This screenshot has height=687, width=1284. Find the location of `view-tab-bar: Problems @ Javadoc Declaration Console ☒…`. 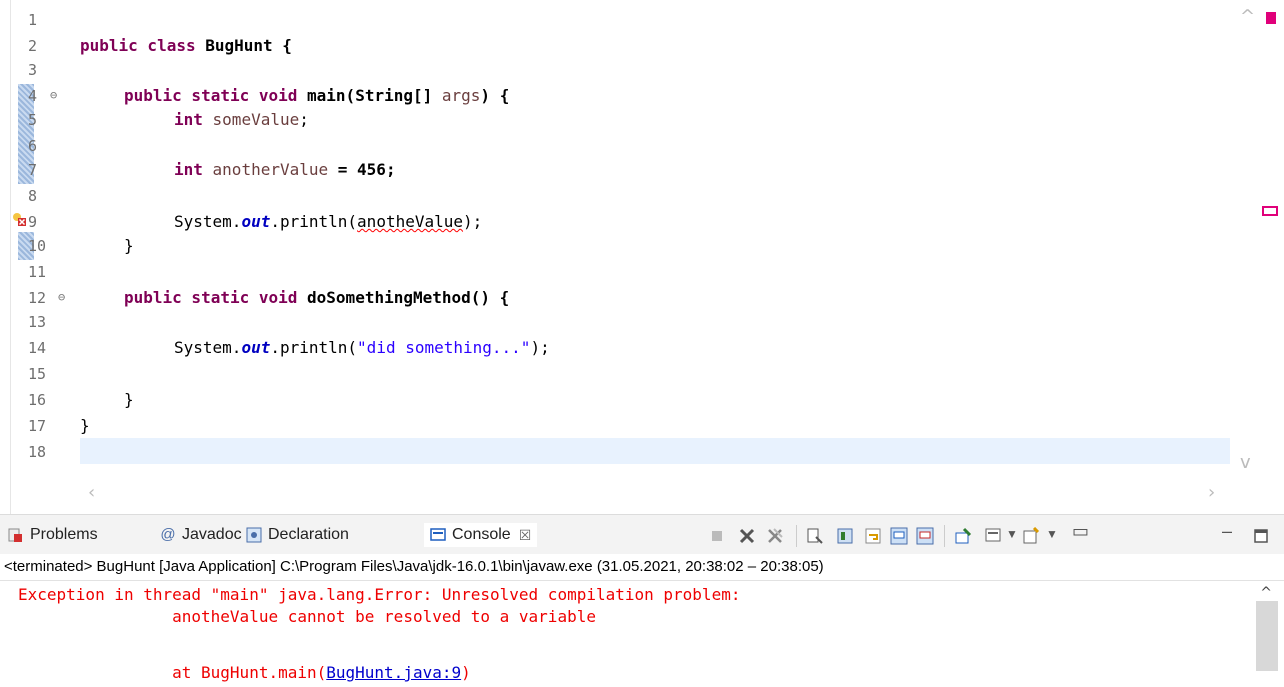

view-tab-bar: Problems @ Javadoc Declaration Console ☒… is located at coordinates (642, 534).